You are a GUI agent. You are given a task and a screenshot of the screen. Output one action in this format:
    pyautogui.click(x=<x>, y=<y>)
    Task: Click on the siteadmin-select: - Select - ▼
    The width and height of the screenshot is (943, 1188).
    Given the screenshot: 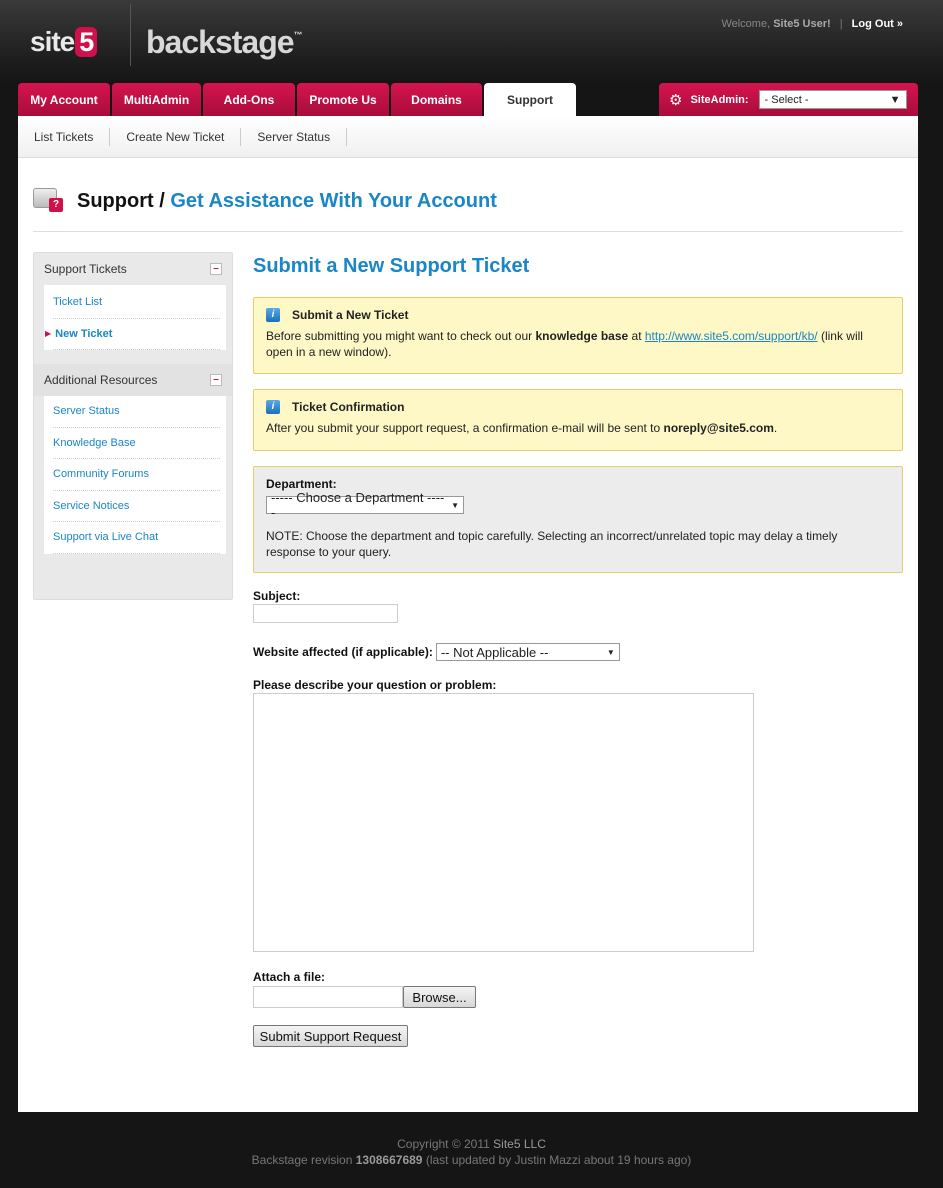 What is the action you would take?
    pyautogui.click(x=832, y=99)
    